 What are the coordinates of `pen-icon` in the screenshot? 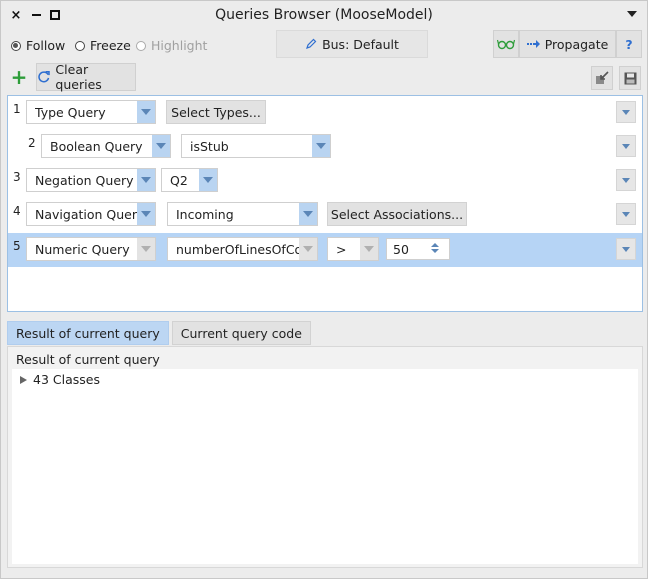 It's located at (311, 43).